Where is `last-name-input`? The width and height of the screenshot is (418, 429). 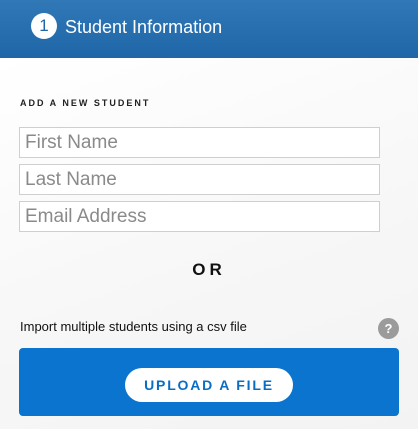
last-name-input is located at coordinates (199, 179).